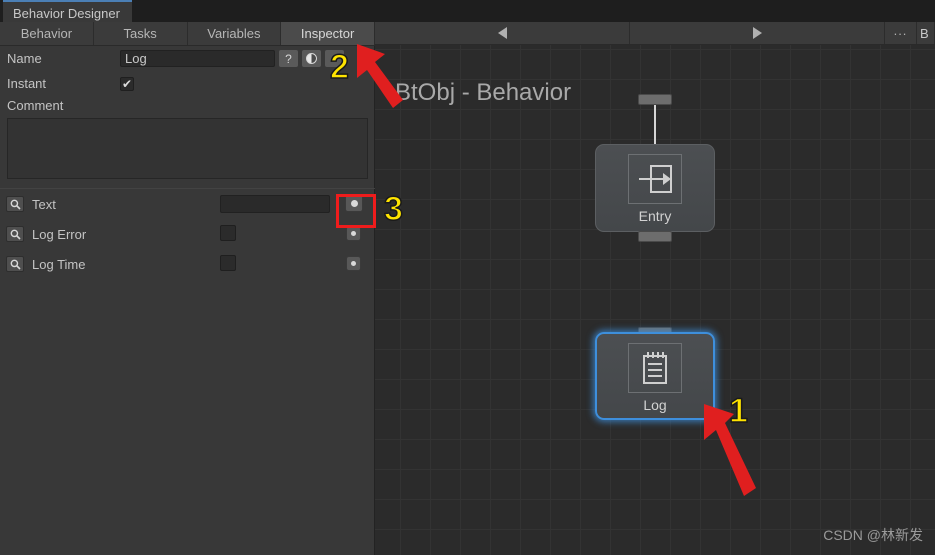  I want to click on instant-label: Instant, so click(27, 83).